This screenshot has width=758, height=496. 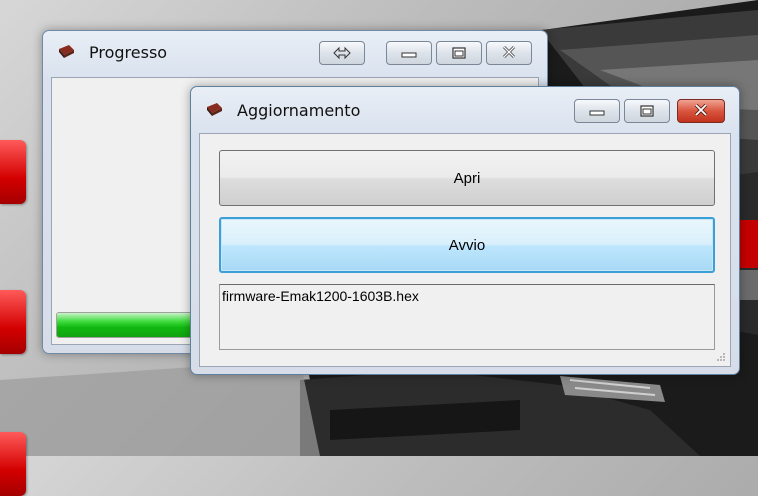 What do you see at coordinates (467, 178) in the screenshot?
I see `open-button: Apri` at bounding box center [467, 178].